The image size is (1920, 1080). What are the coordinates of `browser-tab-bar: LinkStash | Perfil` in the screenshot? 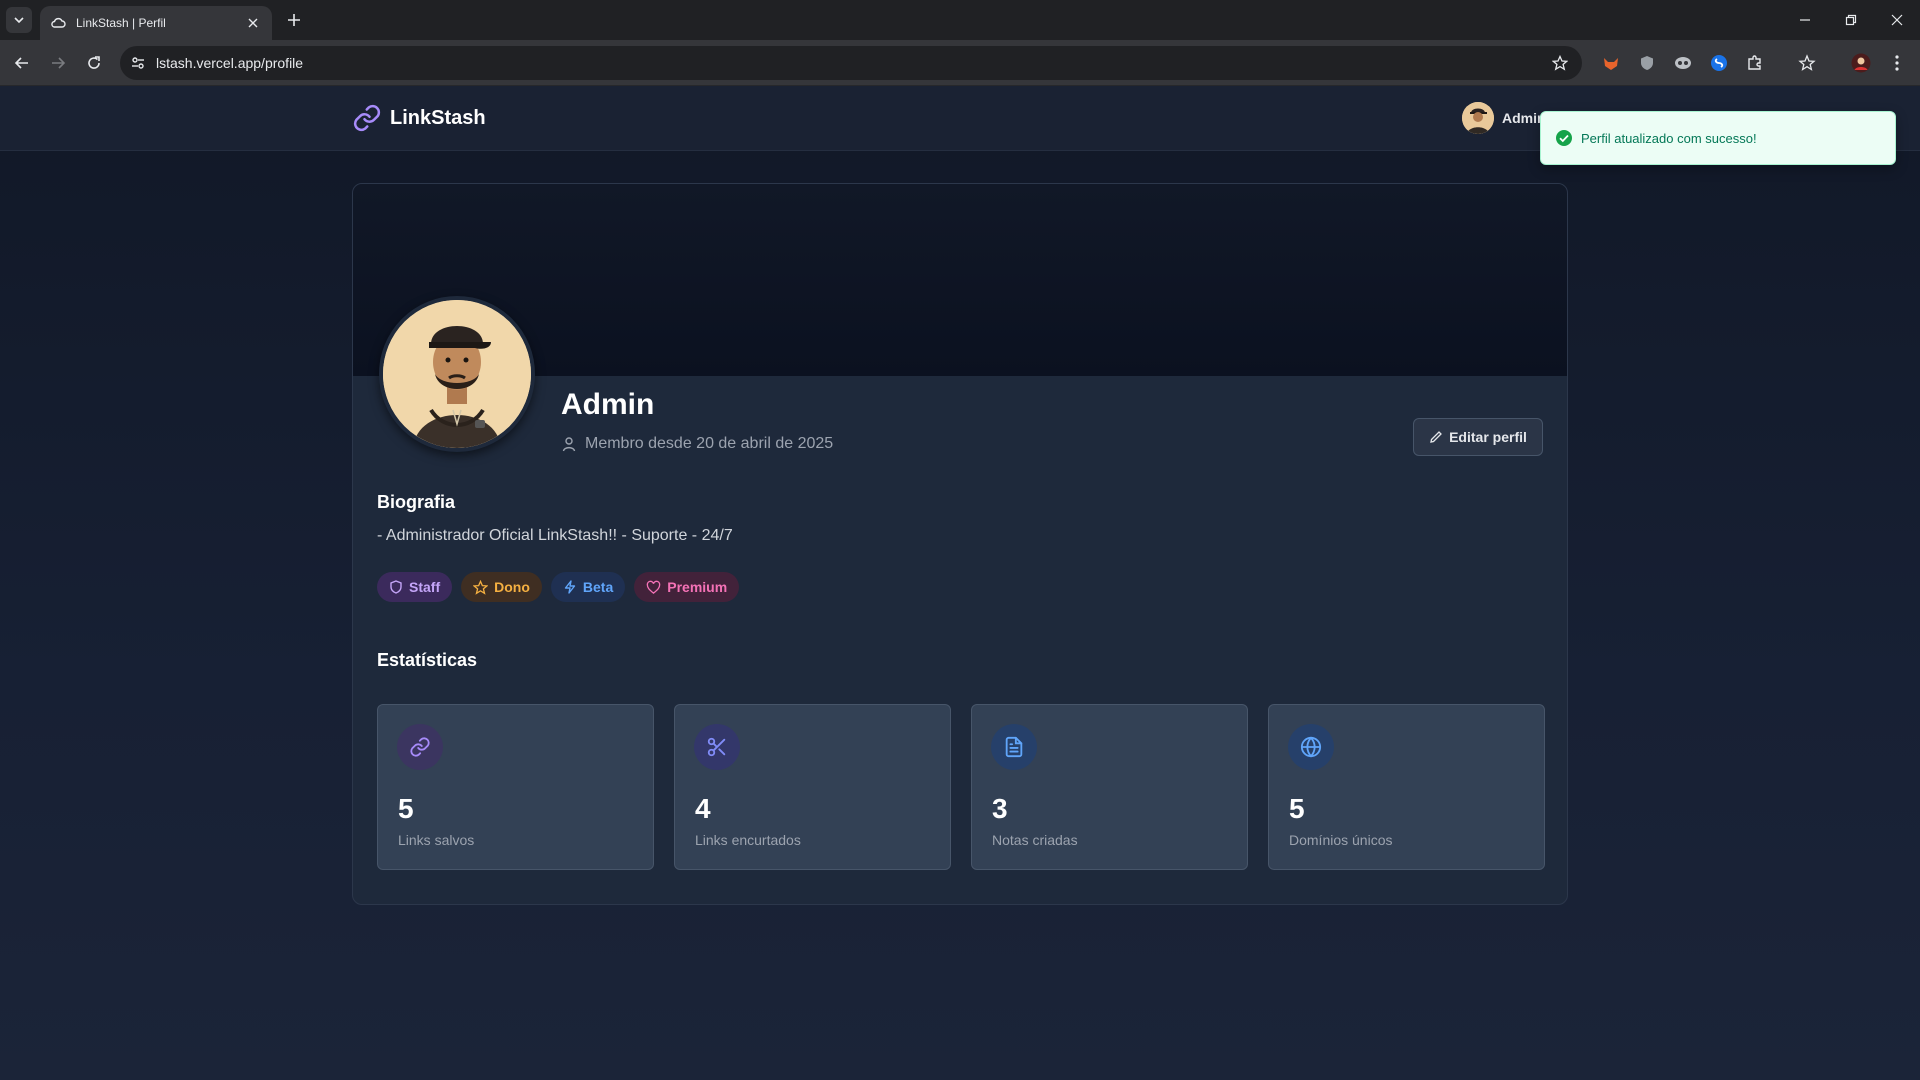 It's located at (960, 20).